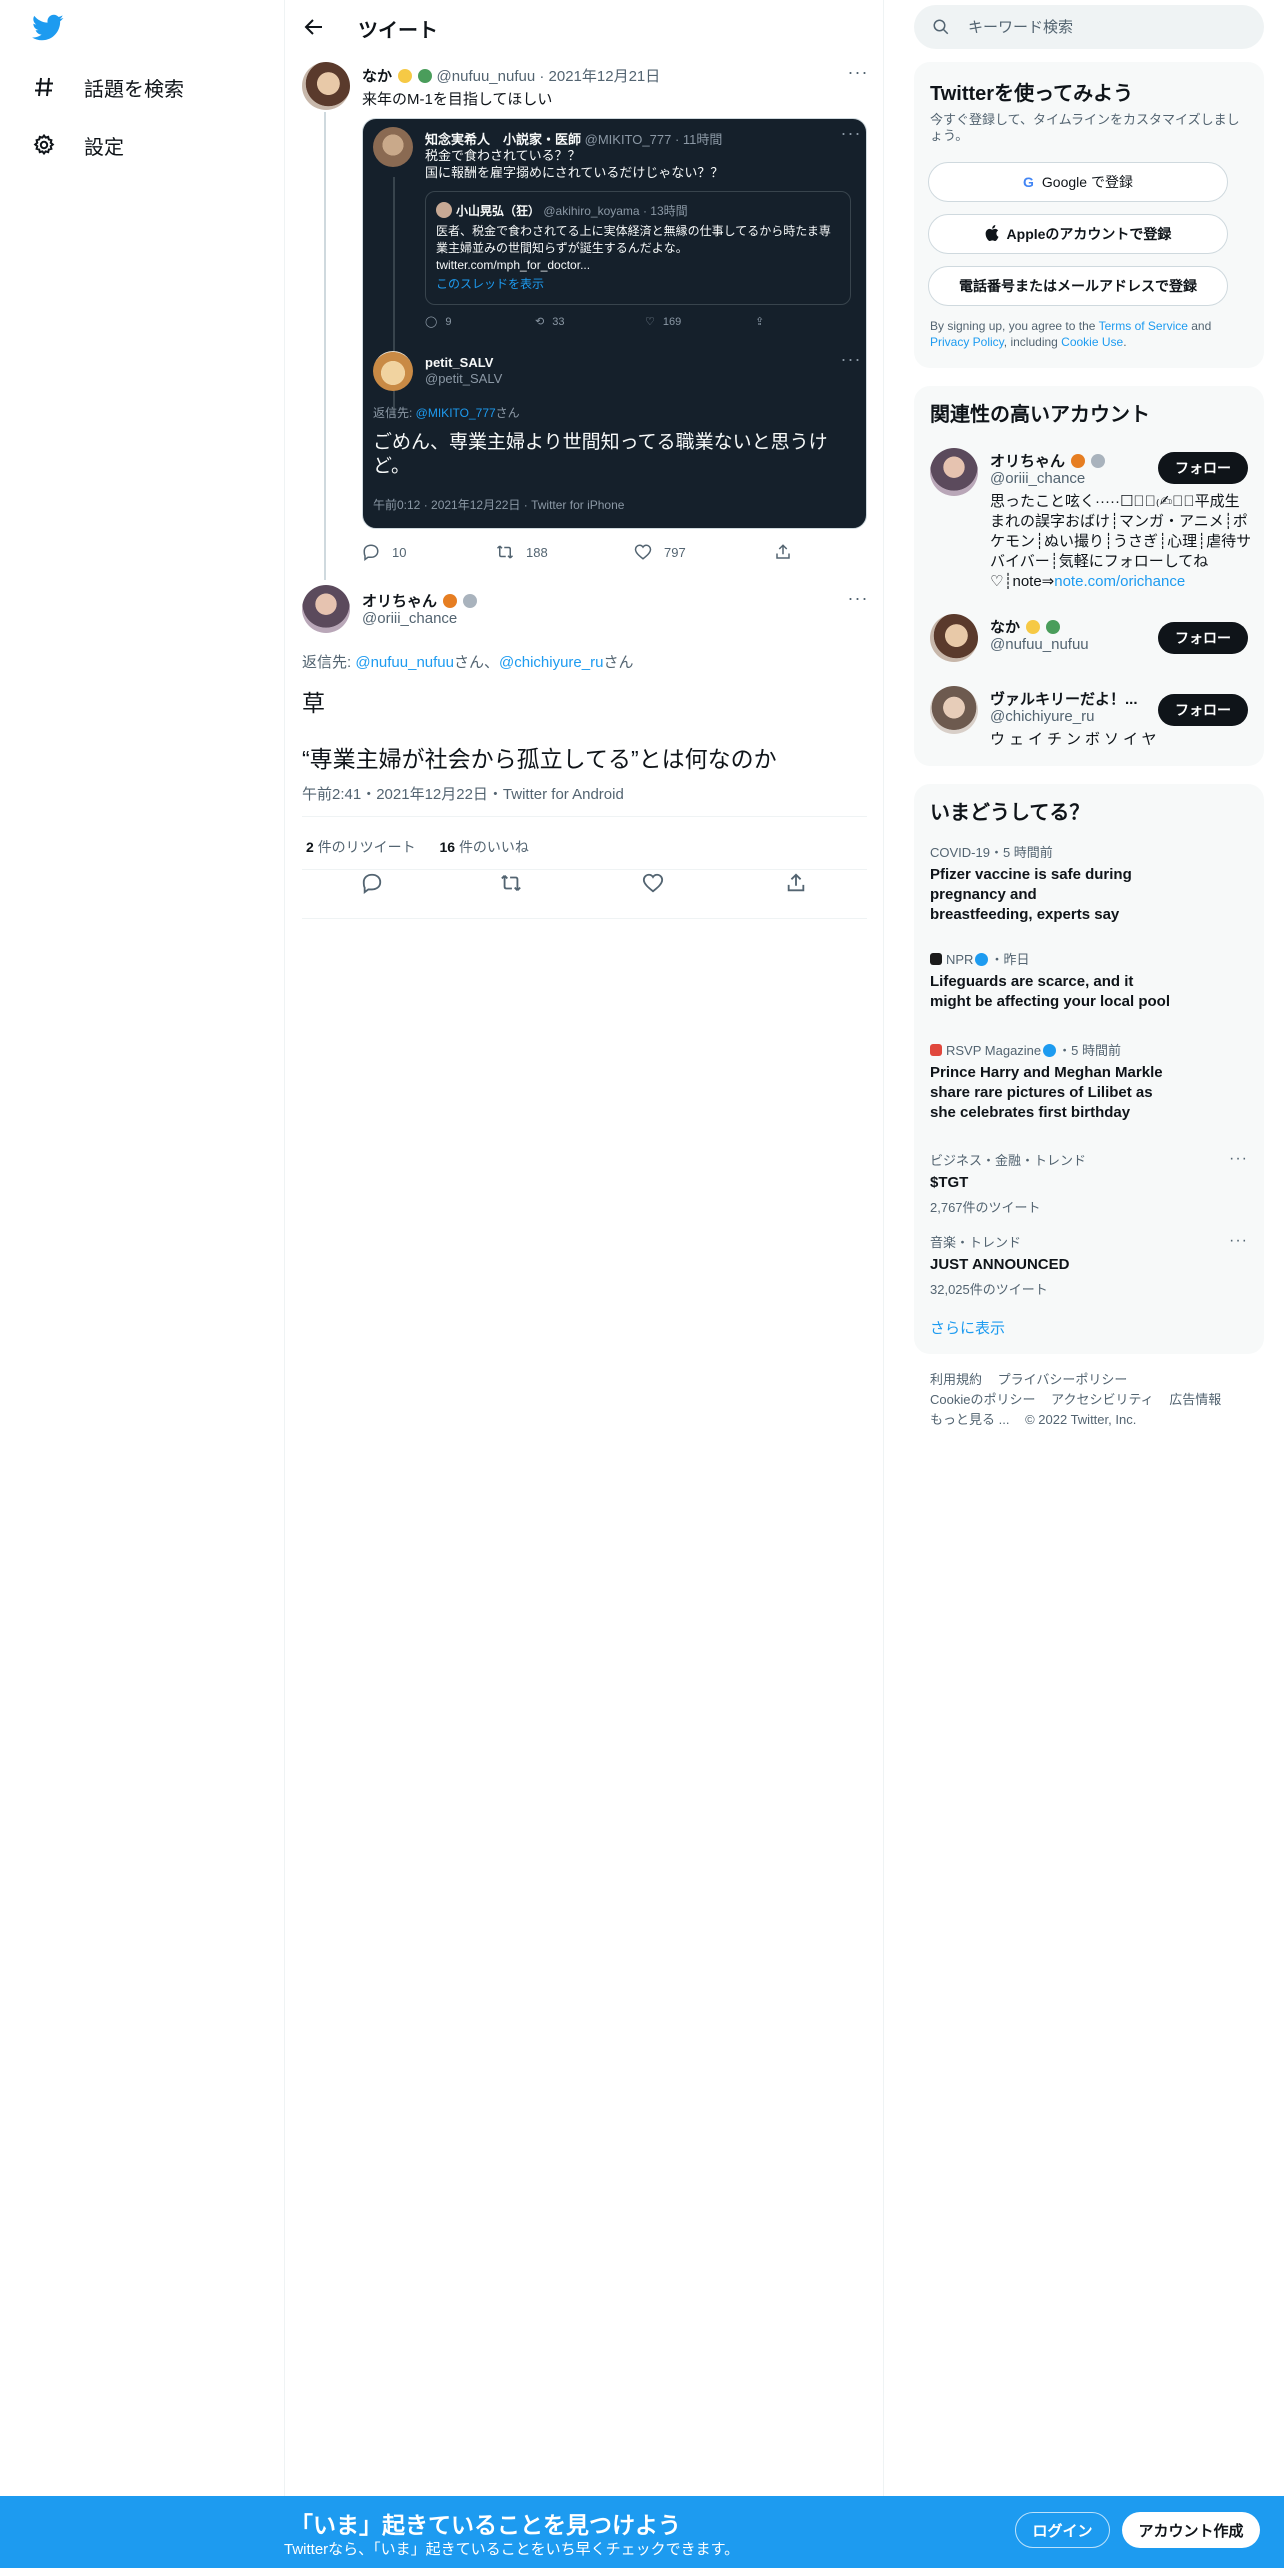 This screenshot has width=1284, height=2568. What do you see at coordinates (1191, 2530) in the screenshot?
I see `create-account-button: アカウント作成` at bounding box center [1191, 2530].